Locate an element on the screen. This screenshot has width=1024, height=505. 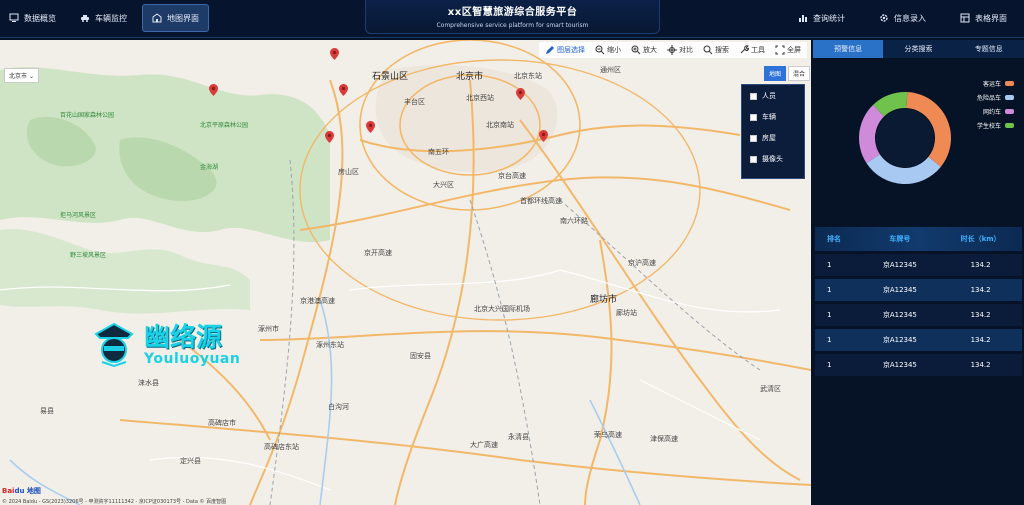
legend-item: 学生校车 is located at coordinates (995, 125).